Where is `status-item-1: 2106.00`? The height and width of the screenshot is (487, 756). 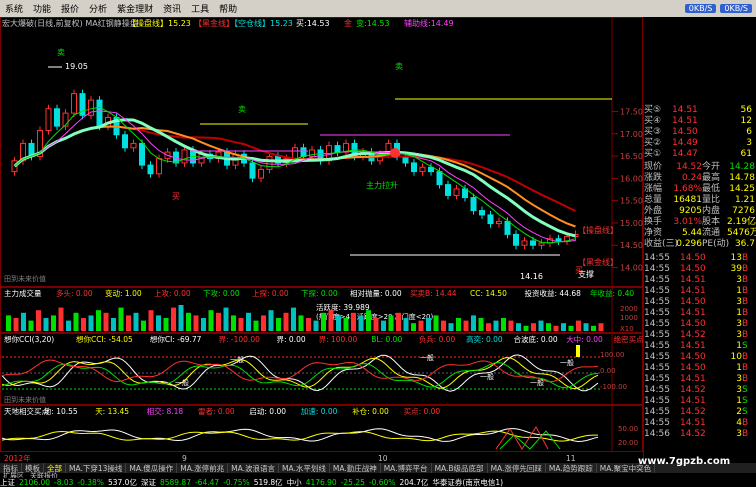 status-item-1: 2106.00 is located at coordinates (35, 482).